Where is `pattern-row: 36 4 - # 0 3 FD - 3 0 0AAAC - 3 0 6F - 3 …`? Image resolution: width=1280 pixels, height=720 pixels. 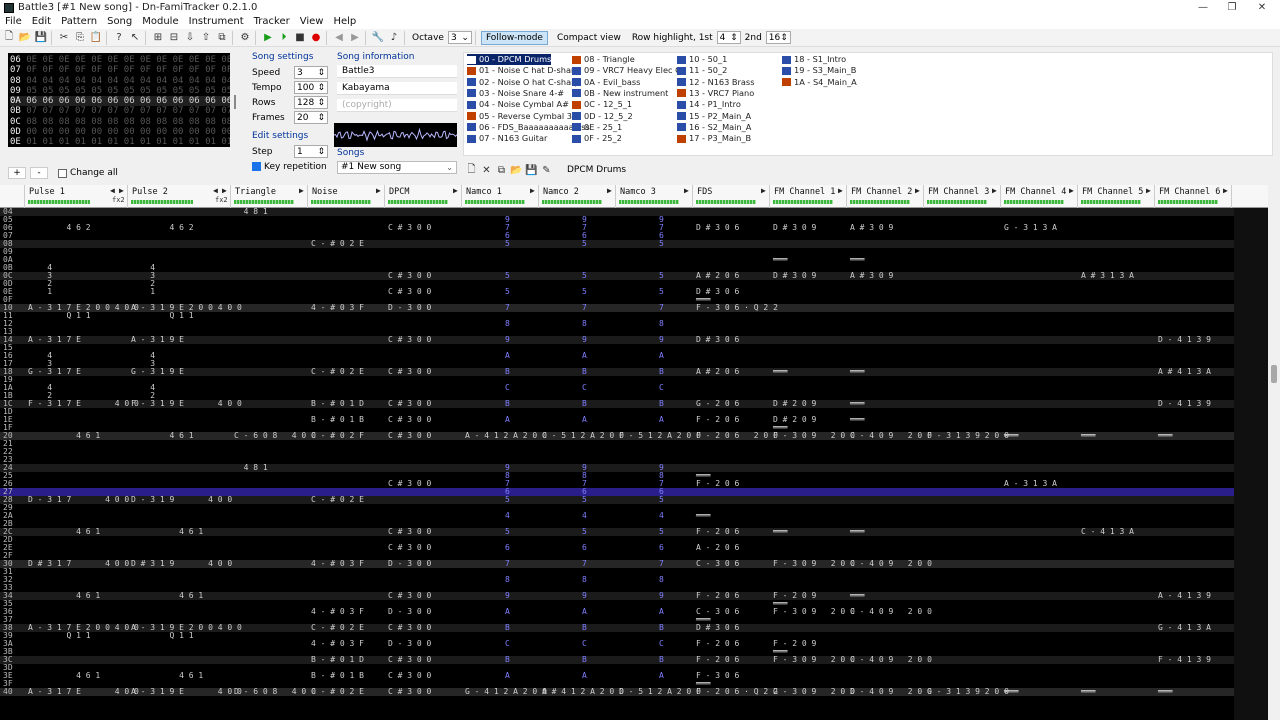 pattern-row: 36 4 - # 0 3 FD - 3 0 0AAAC - 3 0 6F - 3 … is located at coordinates (617, 612).